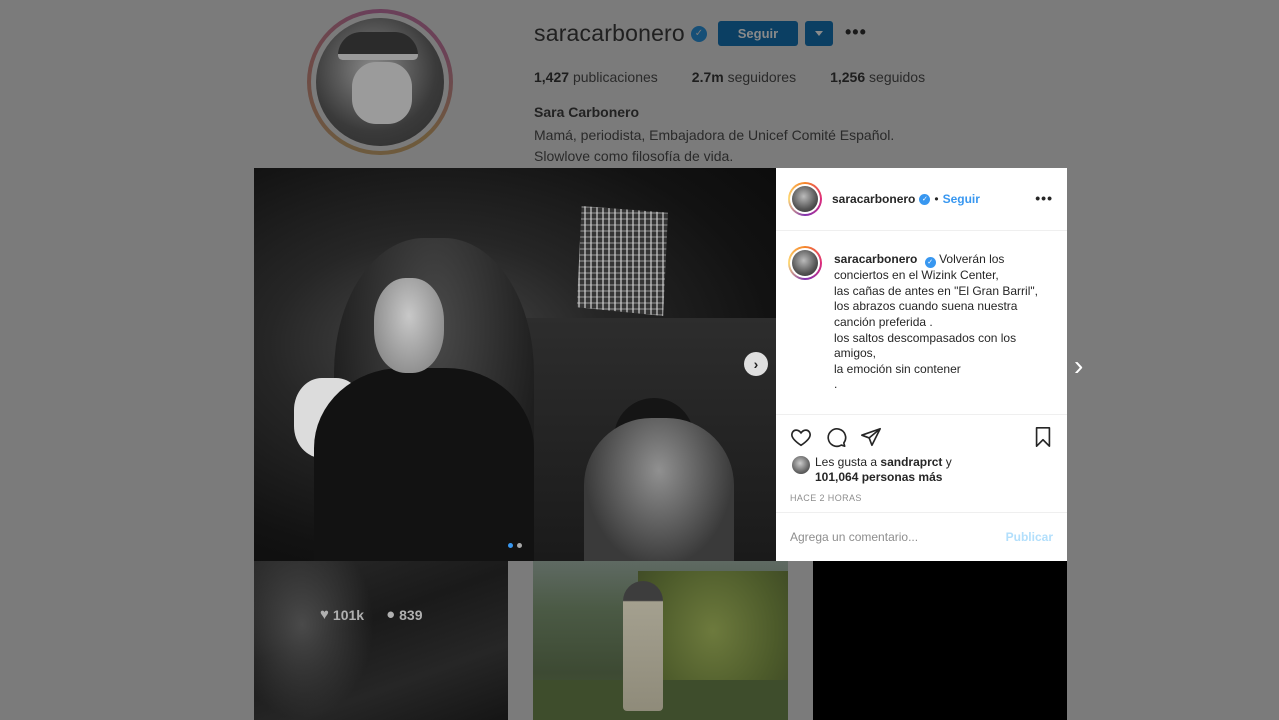 The width and height of the screenshot is (1279, 720). Describe the element at coordinates (898, 537) in the screenshot. I see `comment-input` at that location.